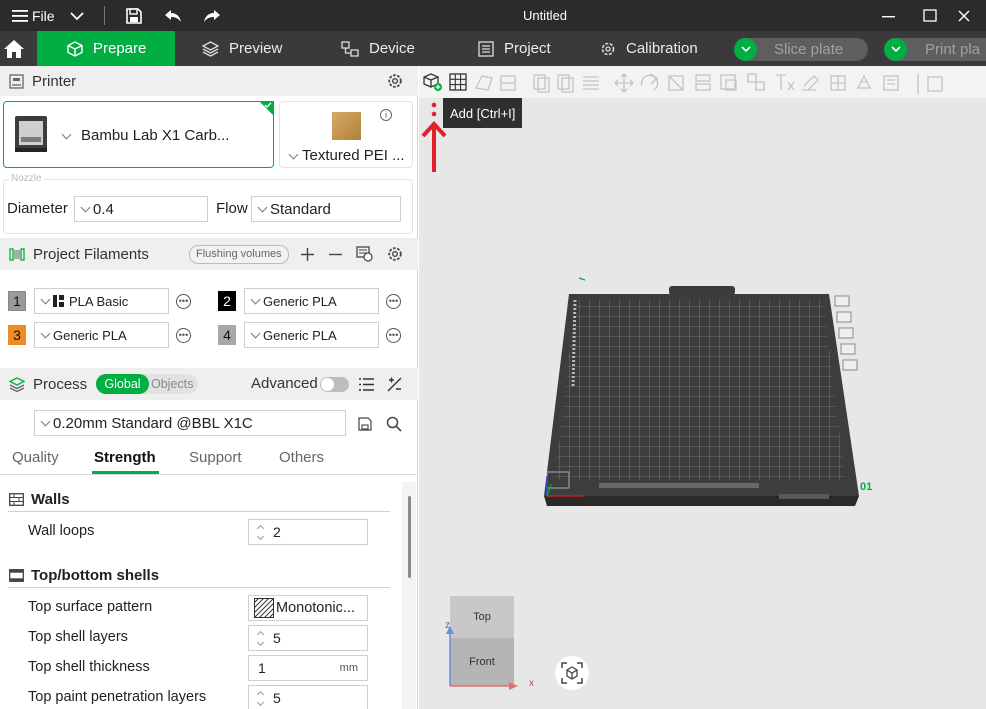 This screenshot has height=709, width=986. I want to click on file-menu: File, so click(33, 15).